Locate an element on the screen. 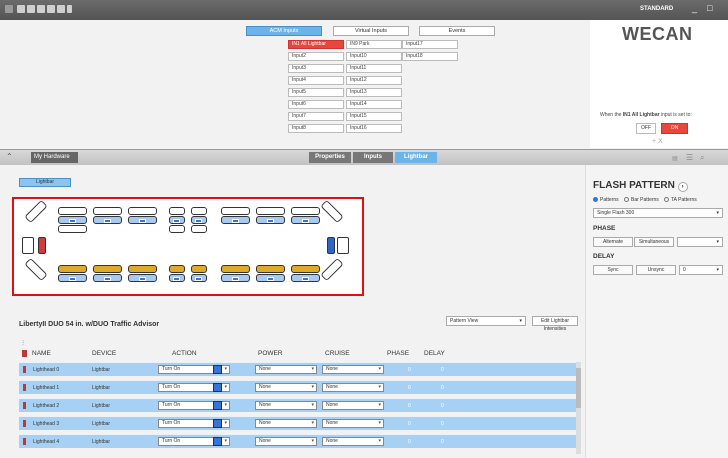  lightbar-device-chip: Lightbar is located at coordinates (45, 182).